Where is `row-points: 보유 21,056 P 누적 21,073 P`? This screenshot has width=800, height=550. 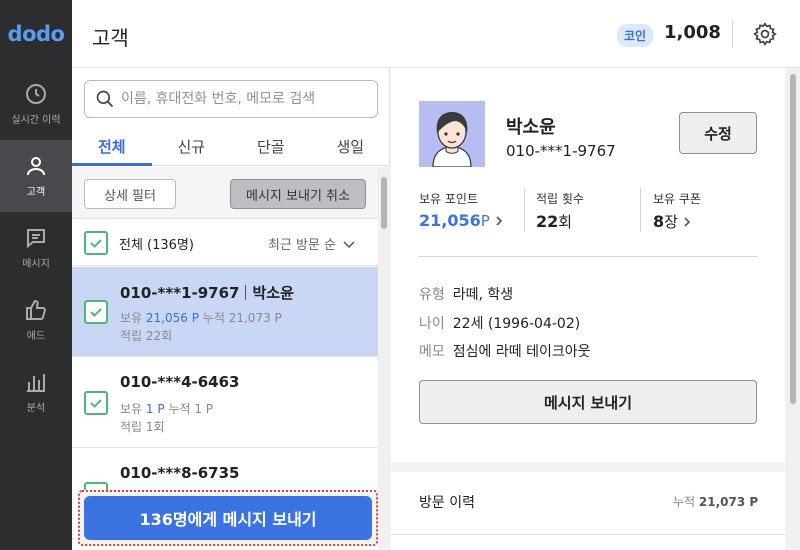 row-points: 보유 21,056 P 누적 21,073 P is located at coordinates (201, 318).